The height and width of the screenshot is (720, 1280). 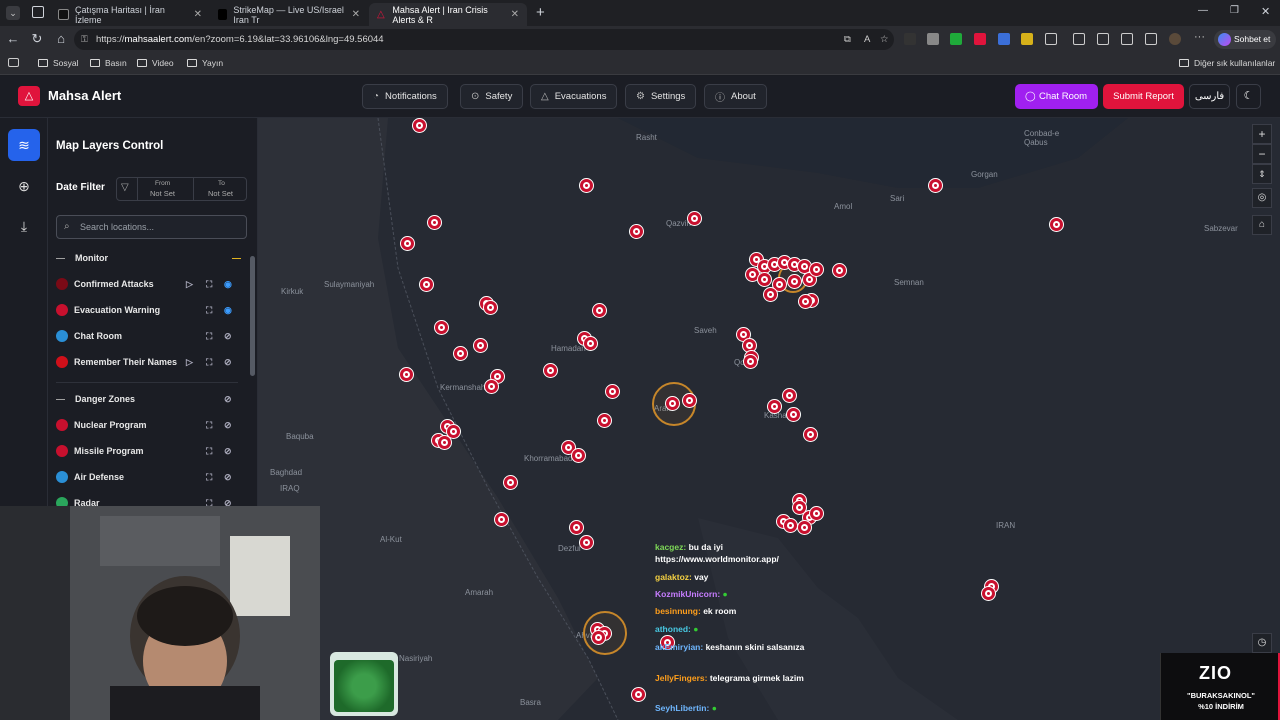 What do you see at coordinates (205, 63) in the screenshot?
I see `bookmark-folder-yayin: Yayın` at bounding box center [205, 63].